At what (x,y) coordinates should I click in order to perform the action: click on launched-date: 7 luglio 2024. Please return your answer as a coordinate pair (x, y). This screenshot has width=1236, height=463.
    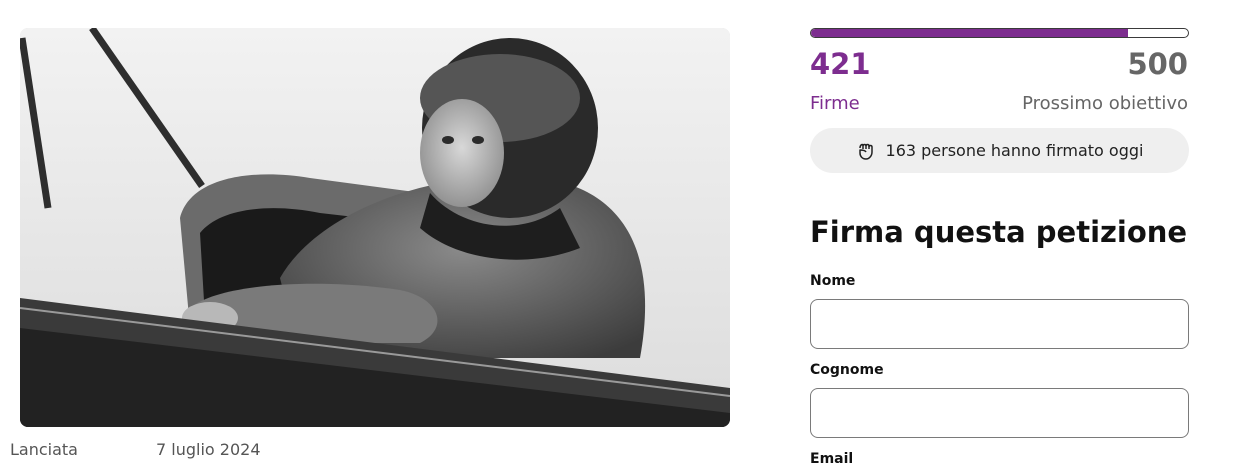
    Looking at the image, I should click on (208, 449).